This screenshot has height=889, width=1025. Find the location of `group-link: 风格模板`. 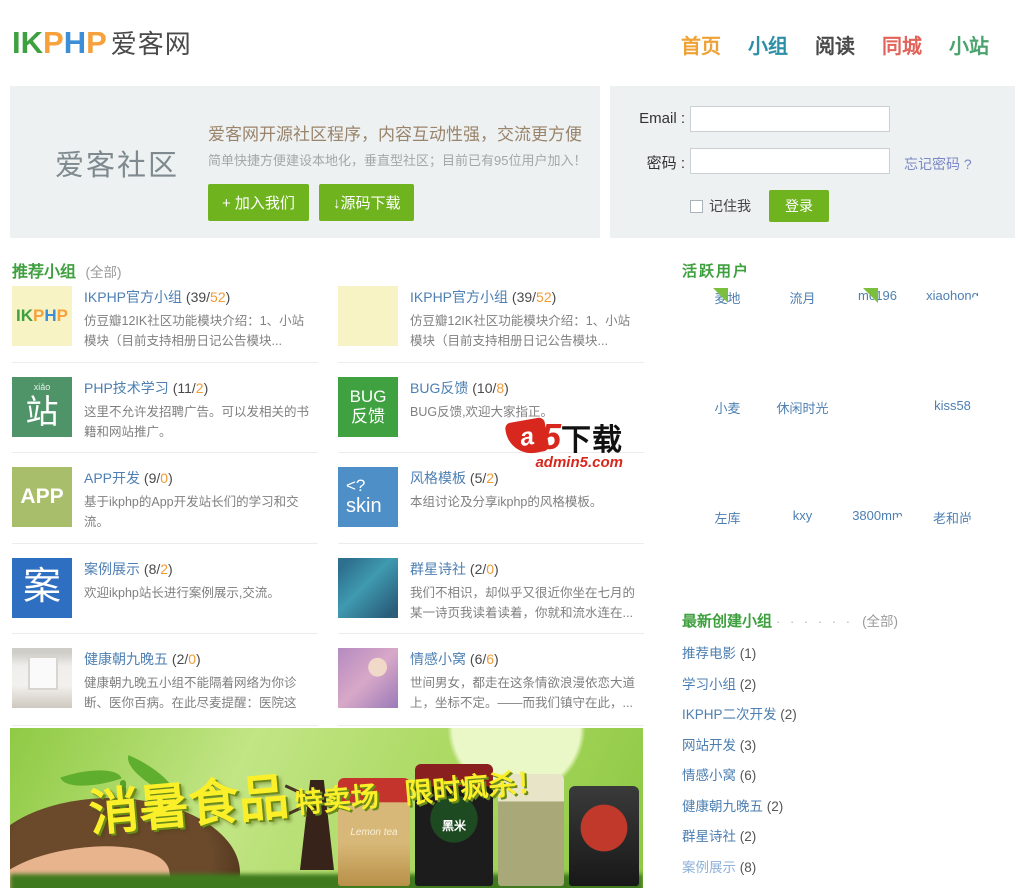

group-link: 风格模板 is located at coordinates (438, 478).